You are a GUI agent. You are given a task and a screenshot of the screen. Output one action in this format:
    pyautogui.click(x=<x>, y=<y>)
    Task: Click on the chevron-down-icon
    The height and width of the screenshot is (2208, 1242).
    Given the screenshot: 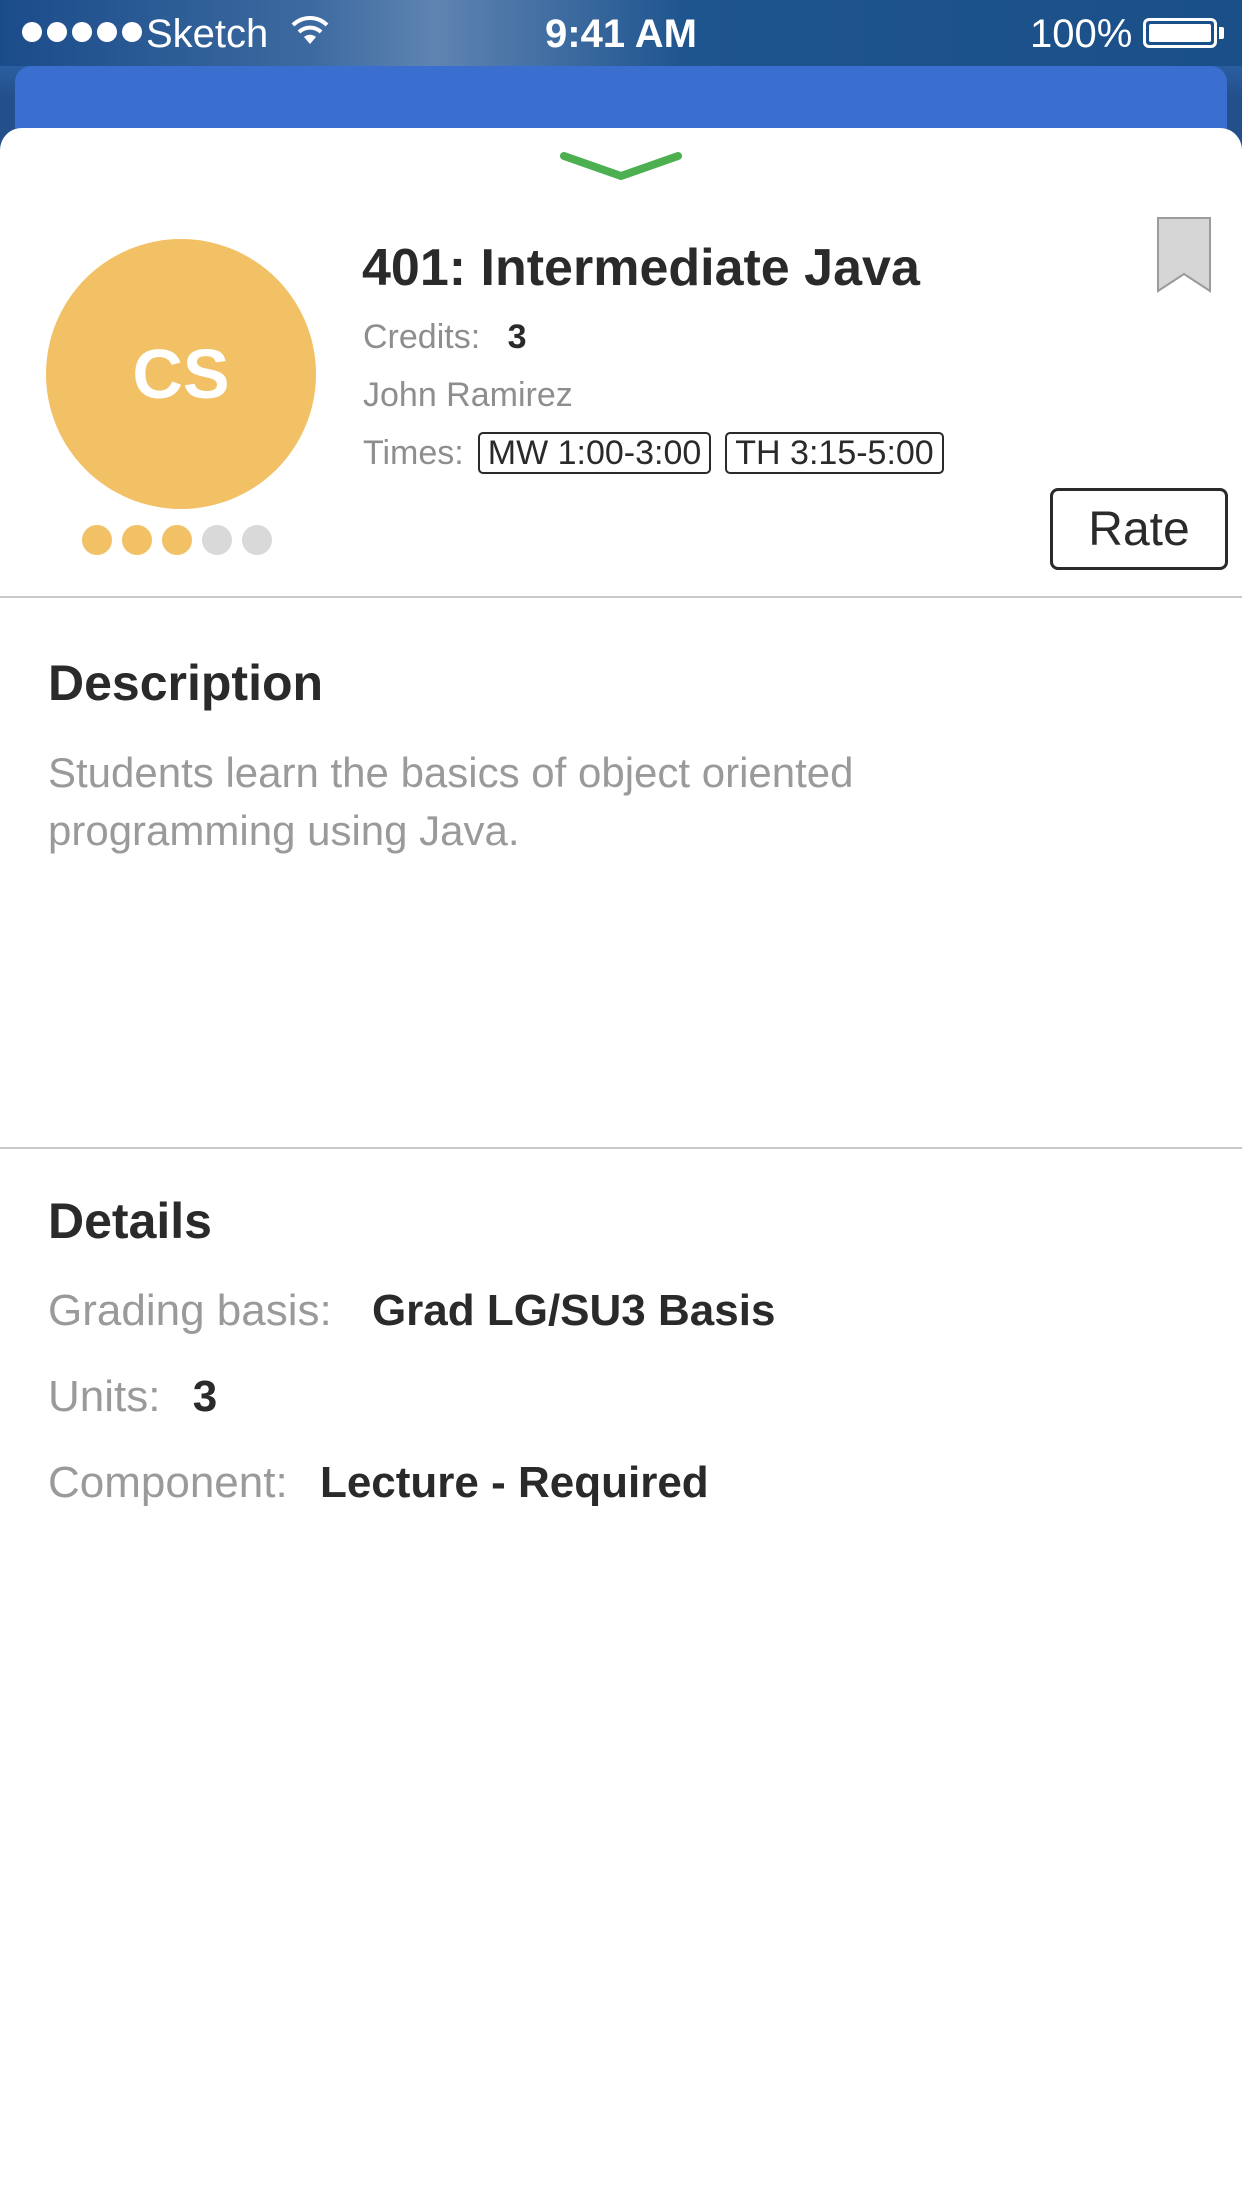 What is the action you would take?
    pyautogui.click(x=621, y=167)
    